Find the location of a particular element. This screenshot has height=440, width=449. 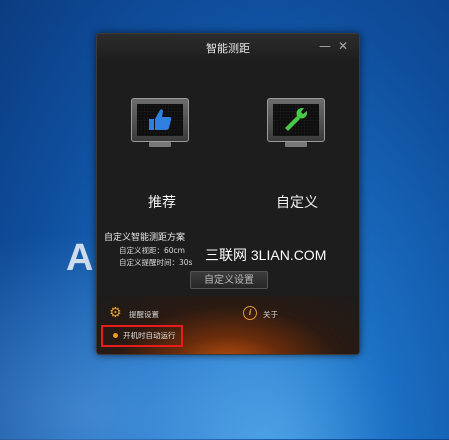

wrench-icon is located at coordinates (296, 119).